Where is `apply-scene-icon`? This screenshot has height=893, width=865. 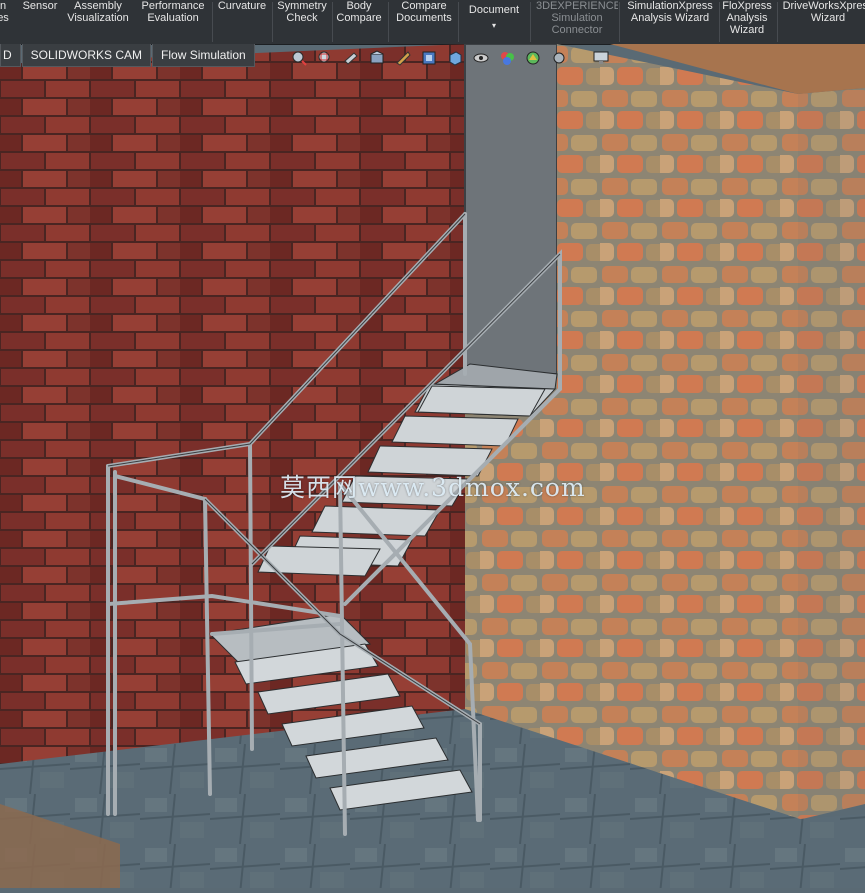
apply-scene-icon is located at coordinates (533, 58).